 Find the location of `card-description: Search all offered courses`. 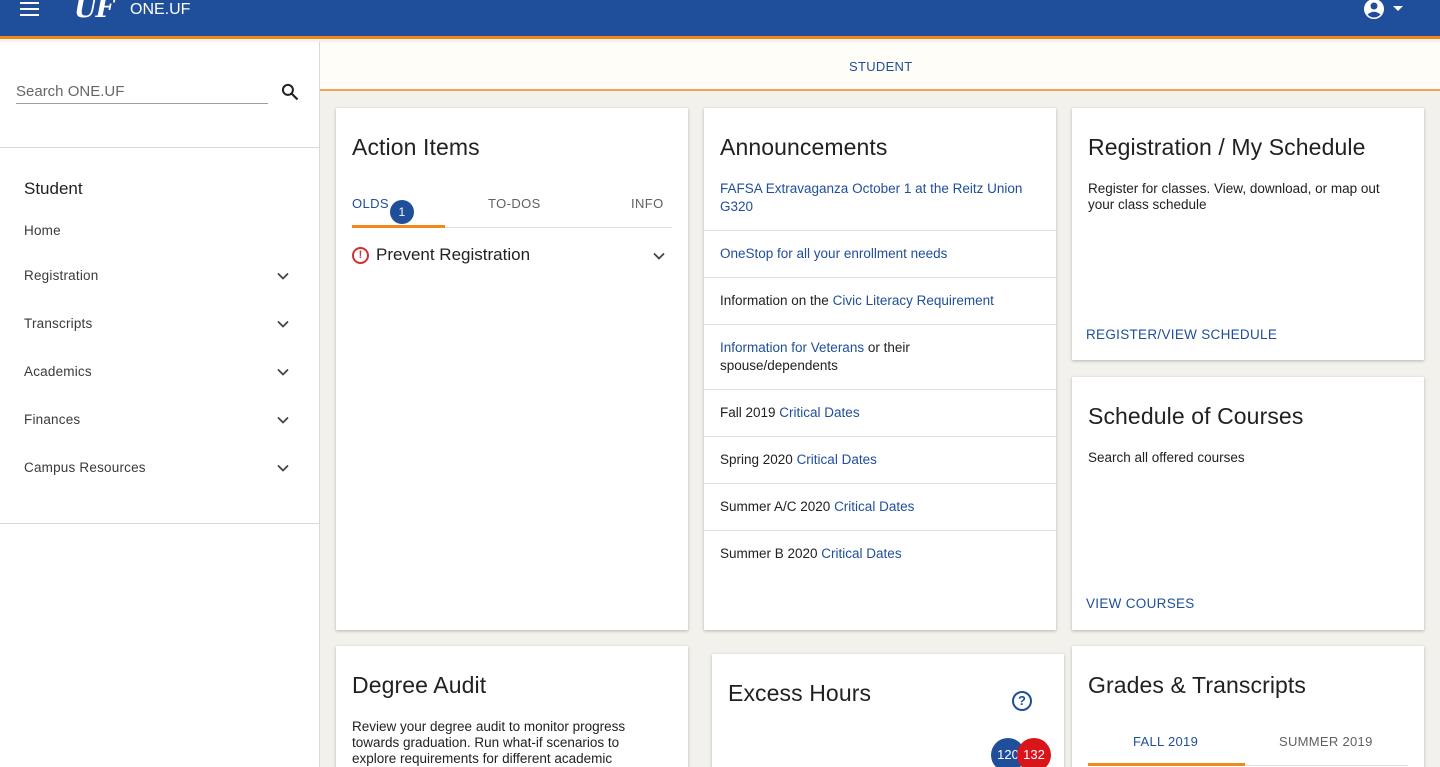

card-description: Search all offered courses is located at coordinates (1166, 457).